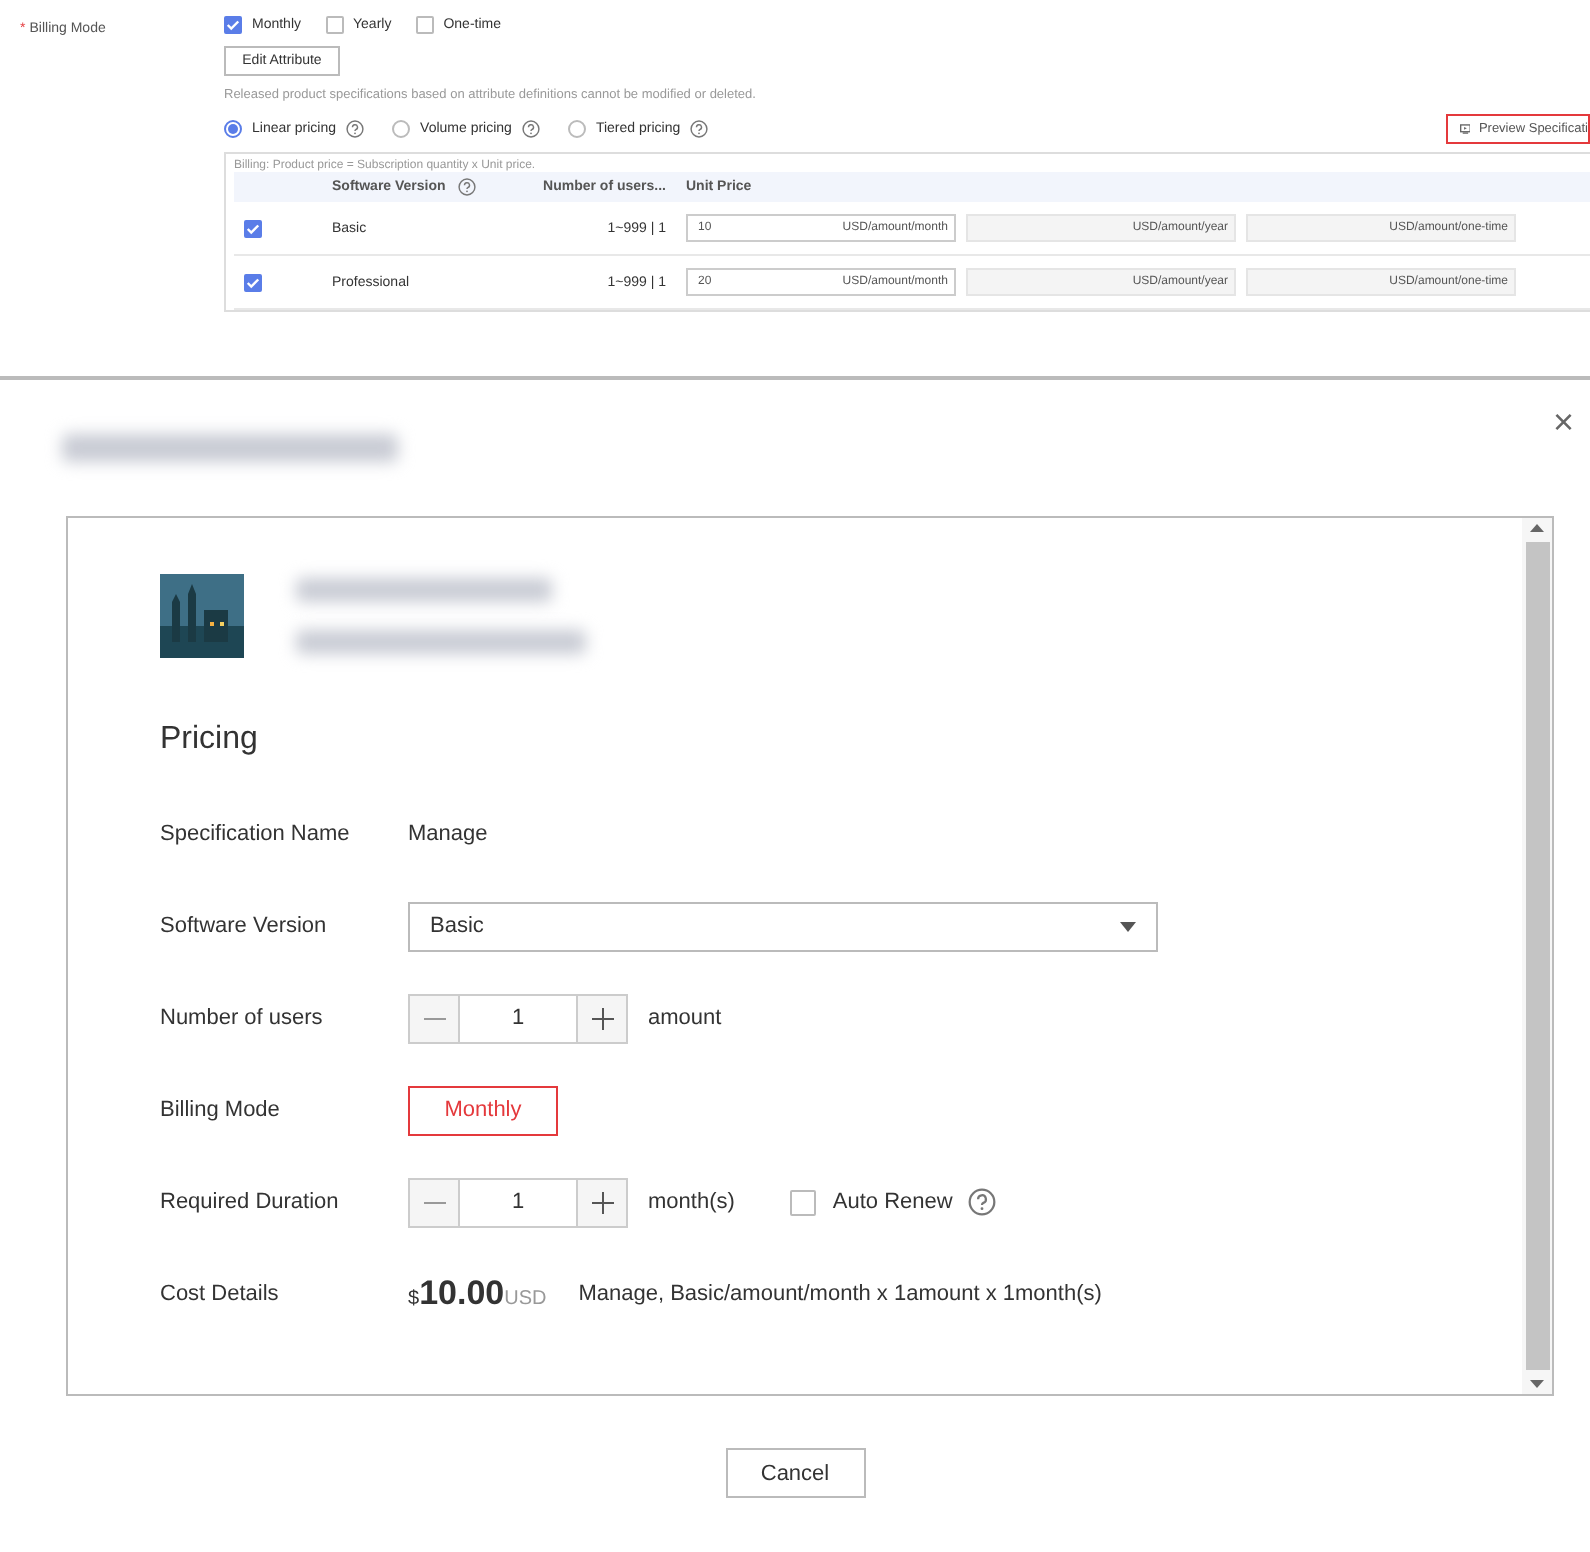 This screenshot has width=1590, height=1552. What do you see at coordinates (202, 616) in the screenshot?
I see `product-thumbnail` at bounding box center [202, 616].